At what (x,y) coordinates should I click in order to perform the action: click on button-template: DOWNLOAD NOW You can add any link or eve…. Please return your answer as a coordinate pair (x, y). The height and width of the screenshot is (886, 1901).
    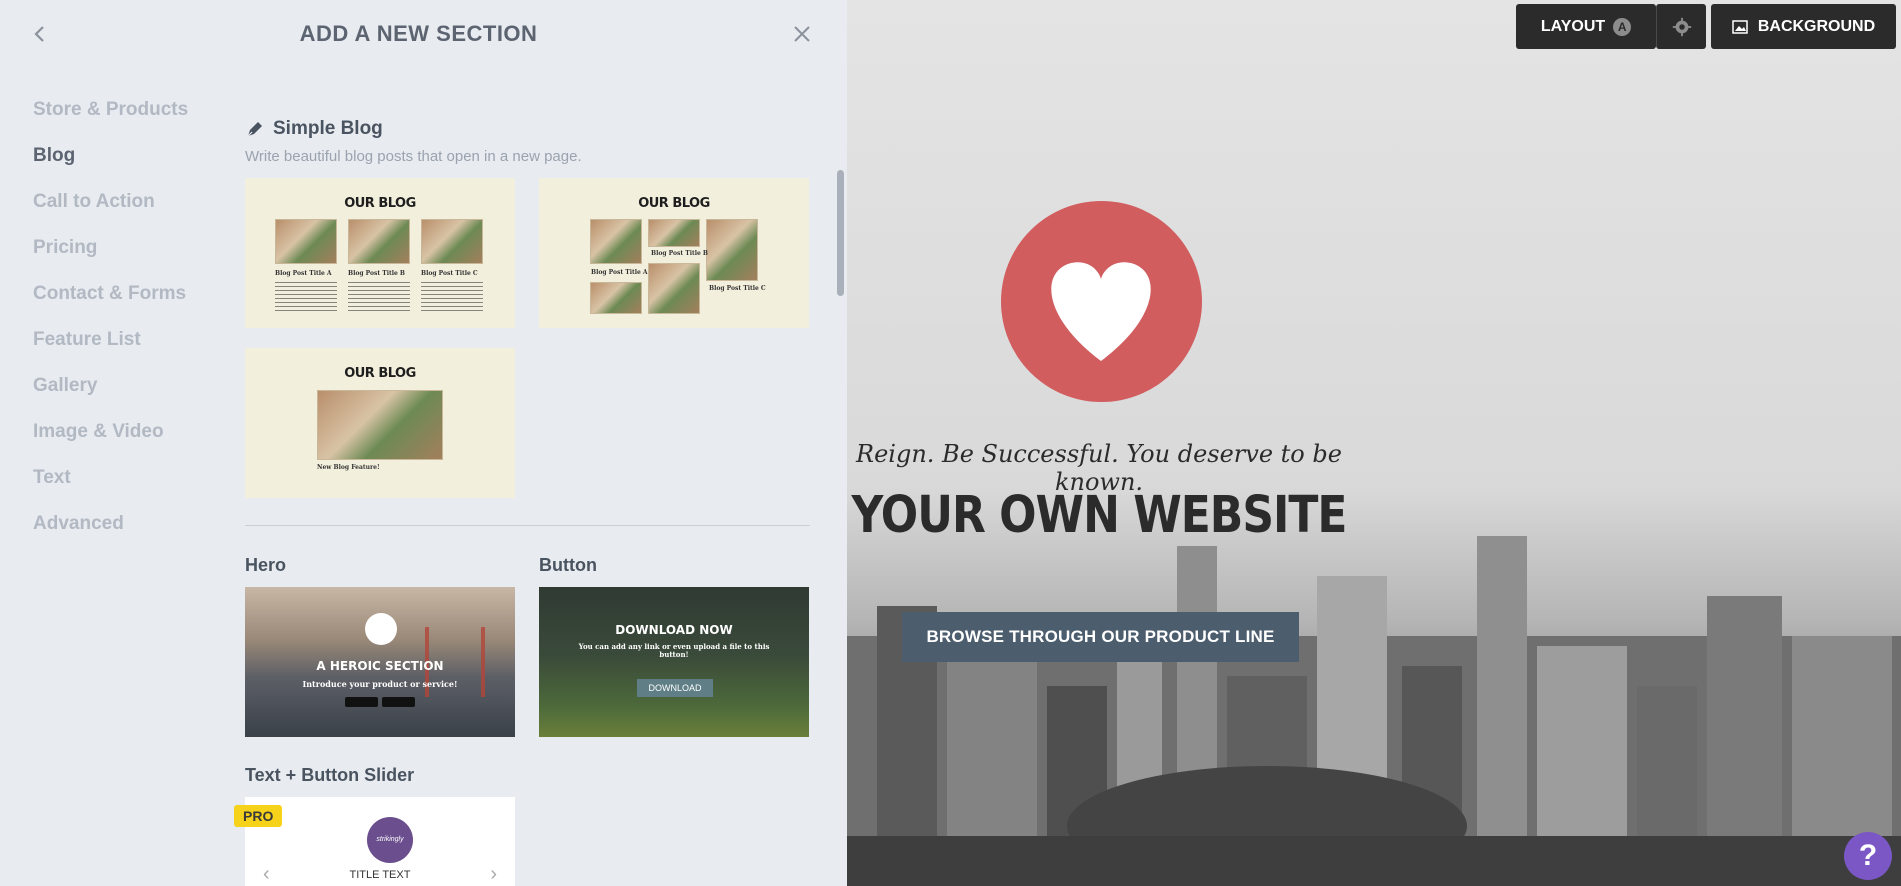
    Looking at the image, I should click on (674, 662).